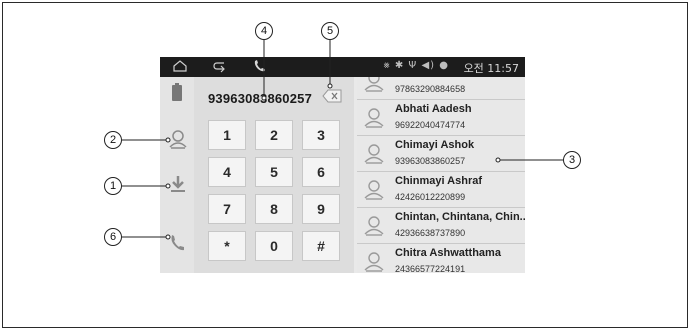  What do you see at coordinates (113, 140) in the screenshot?
I see `callout-2: 2` at bounding box center [113, 140].